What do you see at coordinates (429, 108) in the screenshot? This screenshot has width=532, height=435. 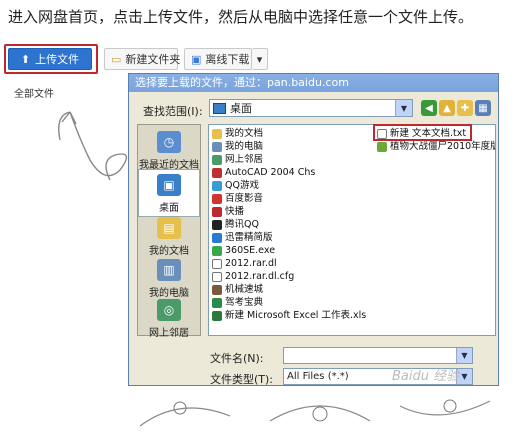 I see `back-icon: ◀` at bounding box center [429, 108].